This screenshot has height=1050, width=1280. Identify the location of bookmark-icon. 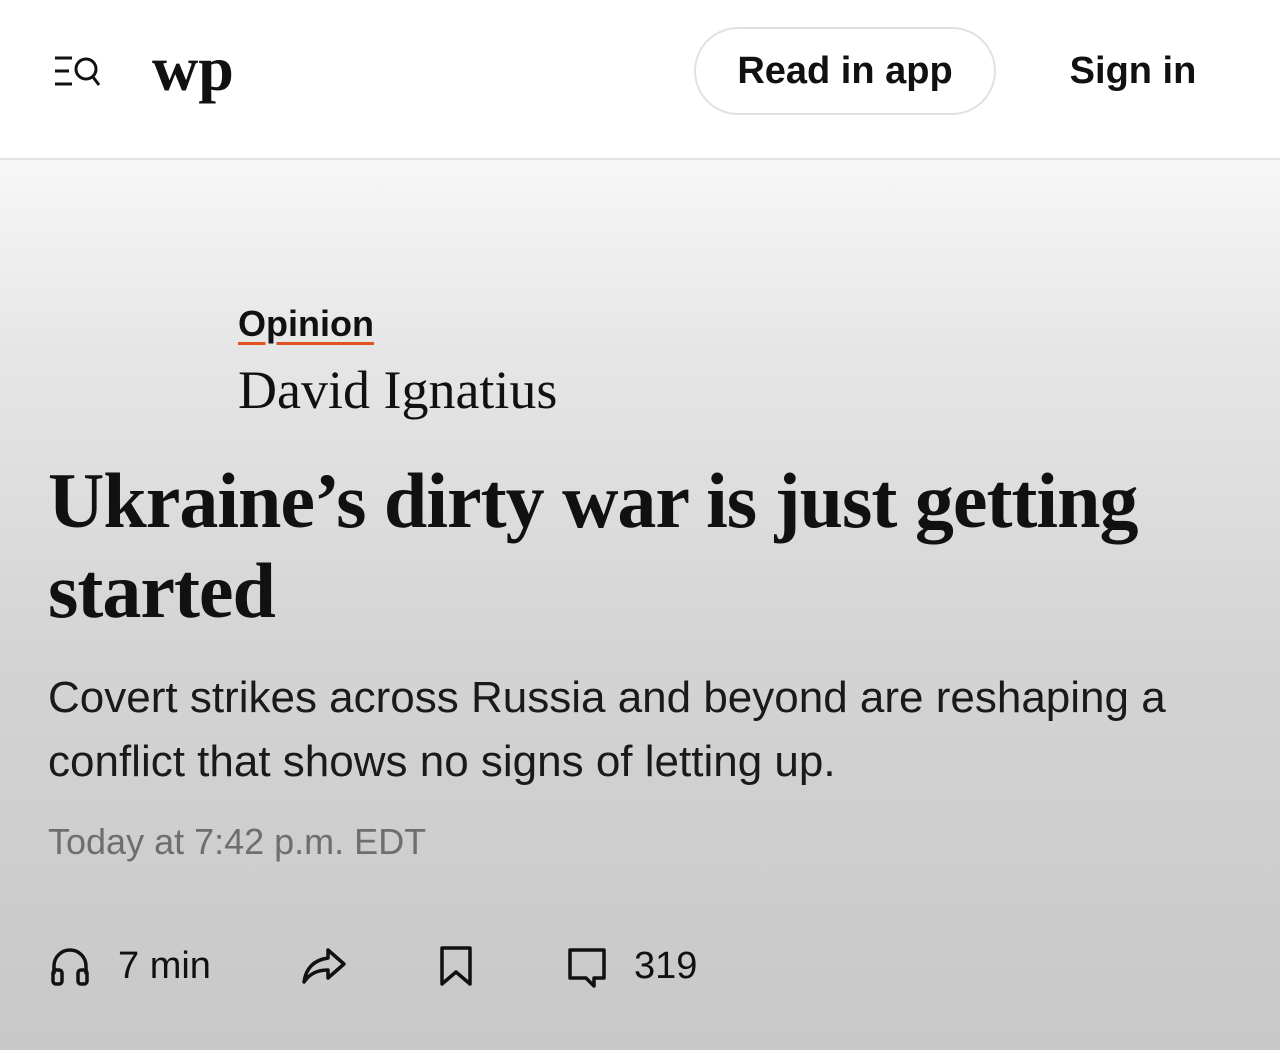
(456, 966).